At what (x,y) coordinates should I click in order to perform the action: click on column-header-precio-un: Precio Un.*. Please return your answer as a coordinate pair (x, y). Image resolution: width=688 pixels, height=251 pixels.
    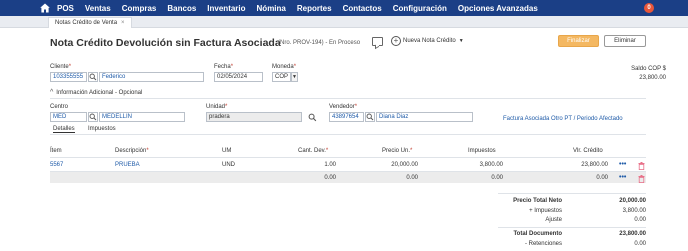
    Looking at the image, I should click on (397, 151).